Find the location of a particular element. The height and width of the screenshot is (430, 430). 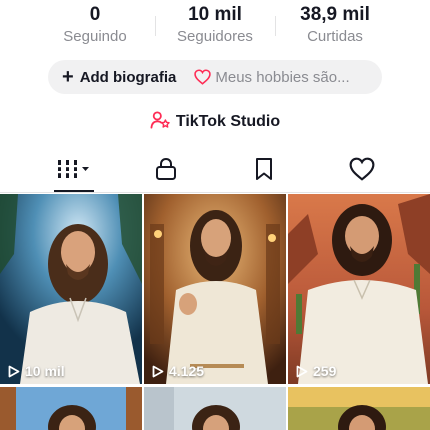

tab-private is located at coordinates (165, 171).